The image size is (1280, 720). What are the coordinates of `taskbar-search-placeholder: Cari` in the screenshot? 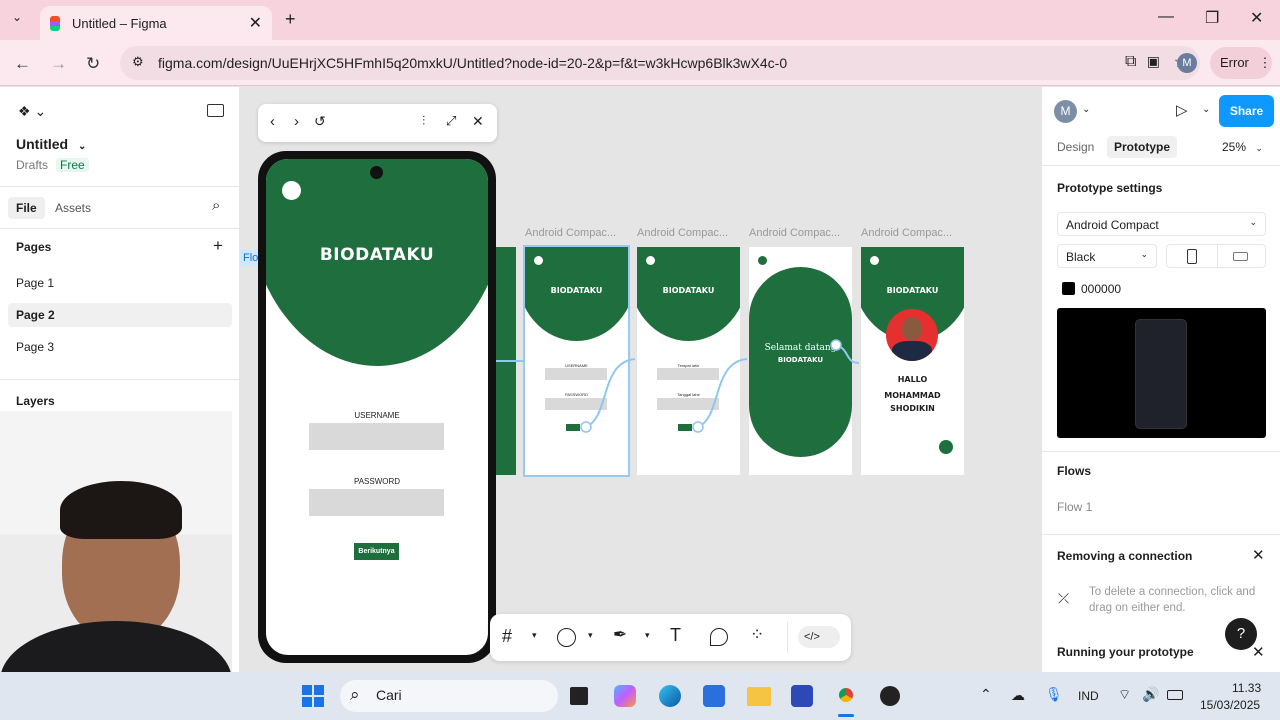 It's located at (389, 695).